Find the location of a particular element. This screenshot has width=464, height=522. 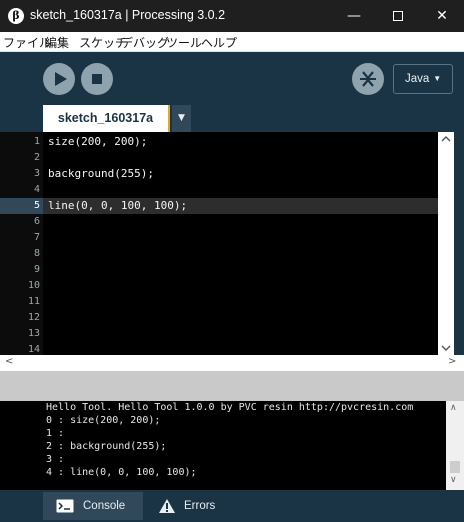

scroll-left-icon: < is located at coordinates (9, 361).